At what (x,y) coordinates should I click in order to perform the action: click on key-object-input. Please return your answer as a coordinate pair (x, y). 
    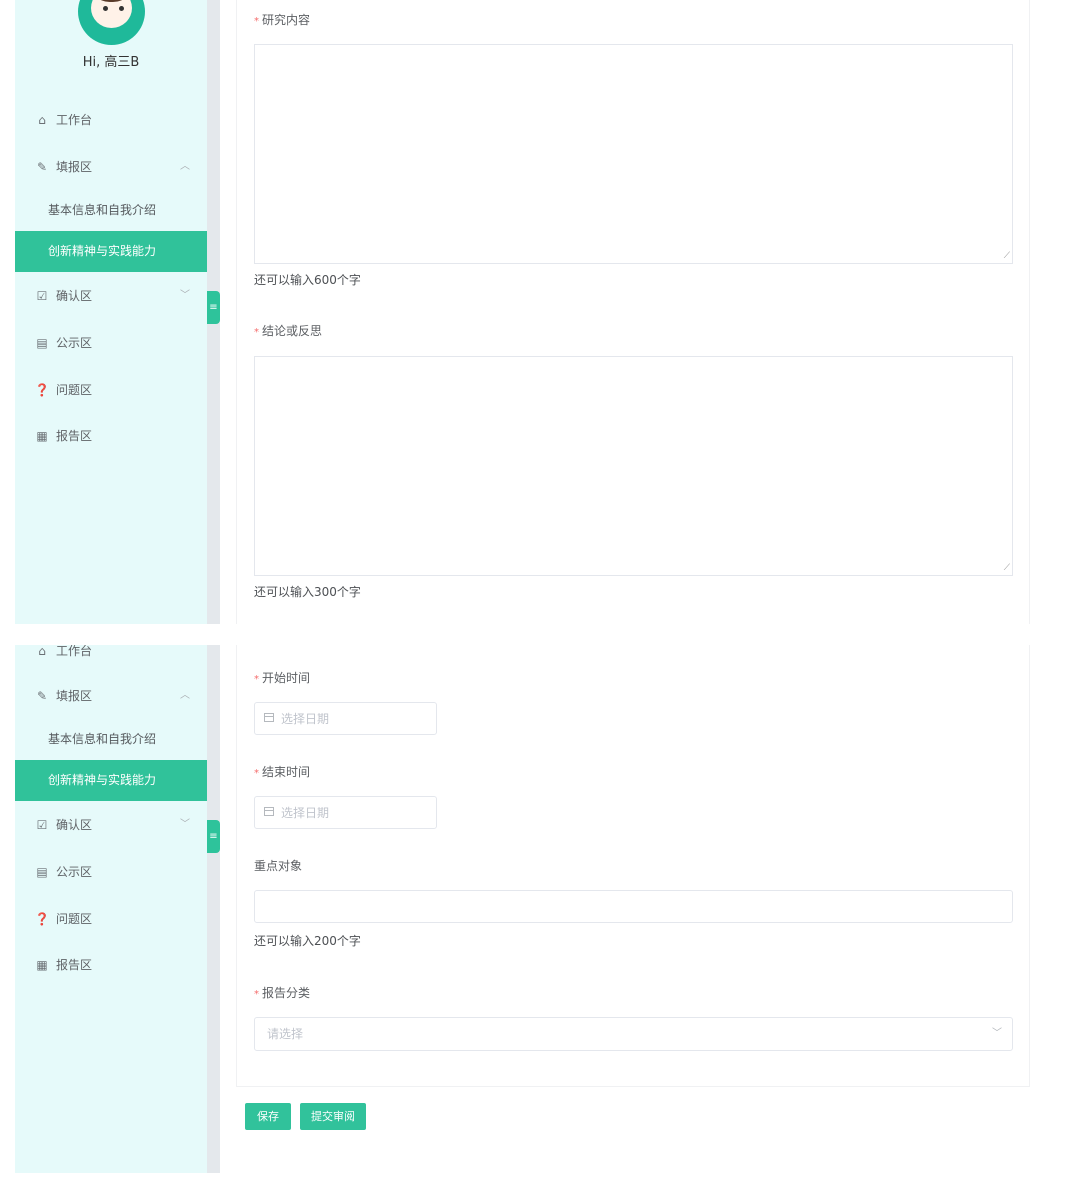
    Looking at the image, I should click on (633, 906).